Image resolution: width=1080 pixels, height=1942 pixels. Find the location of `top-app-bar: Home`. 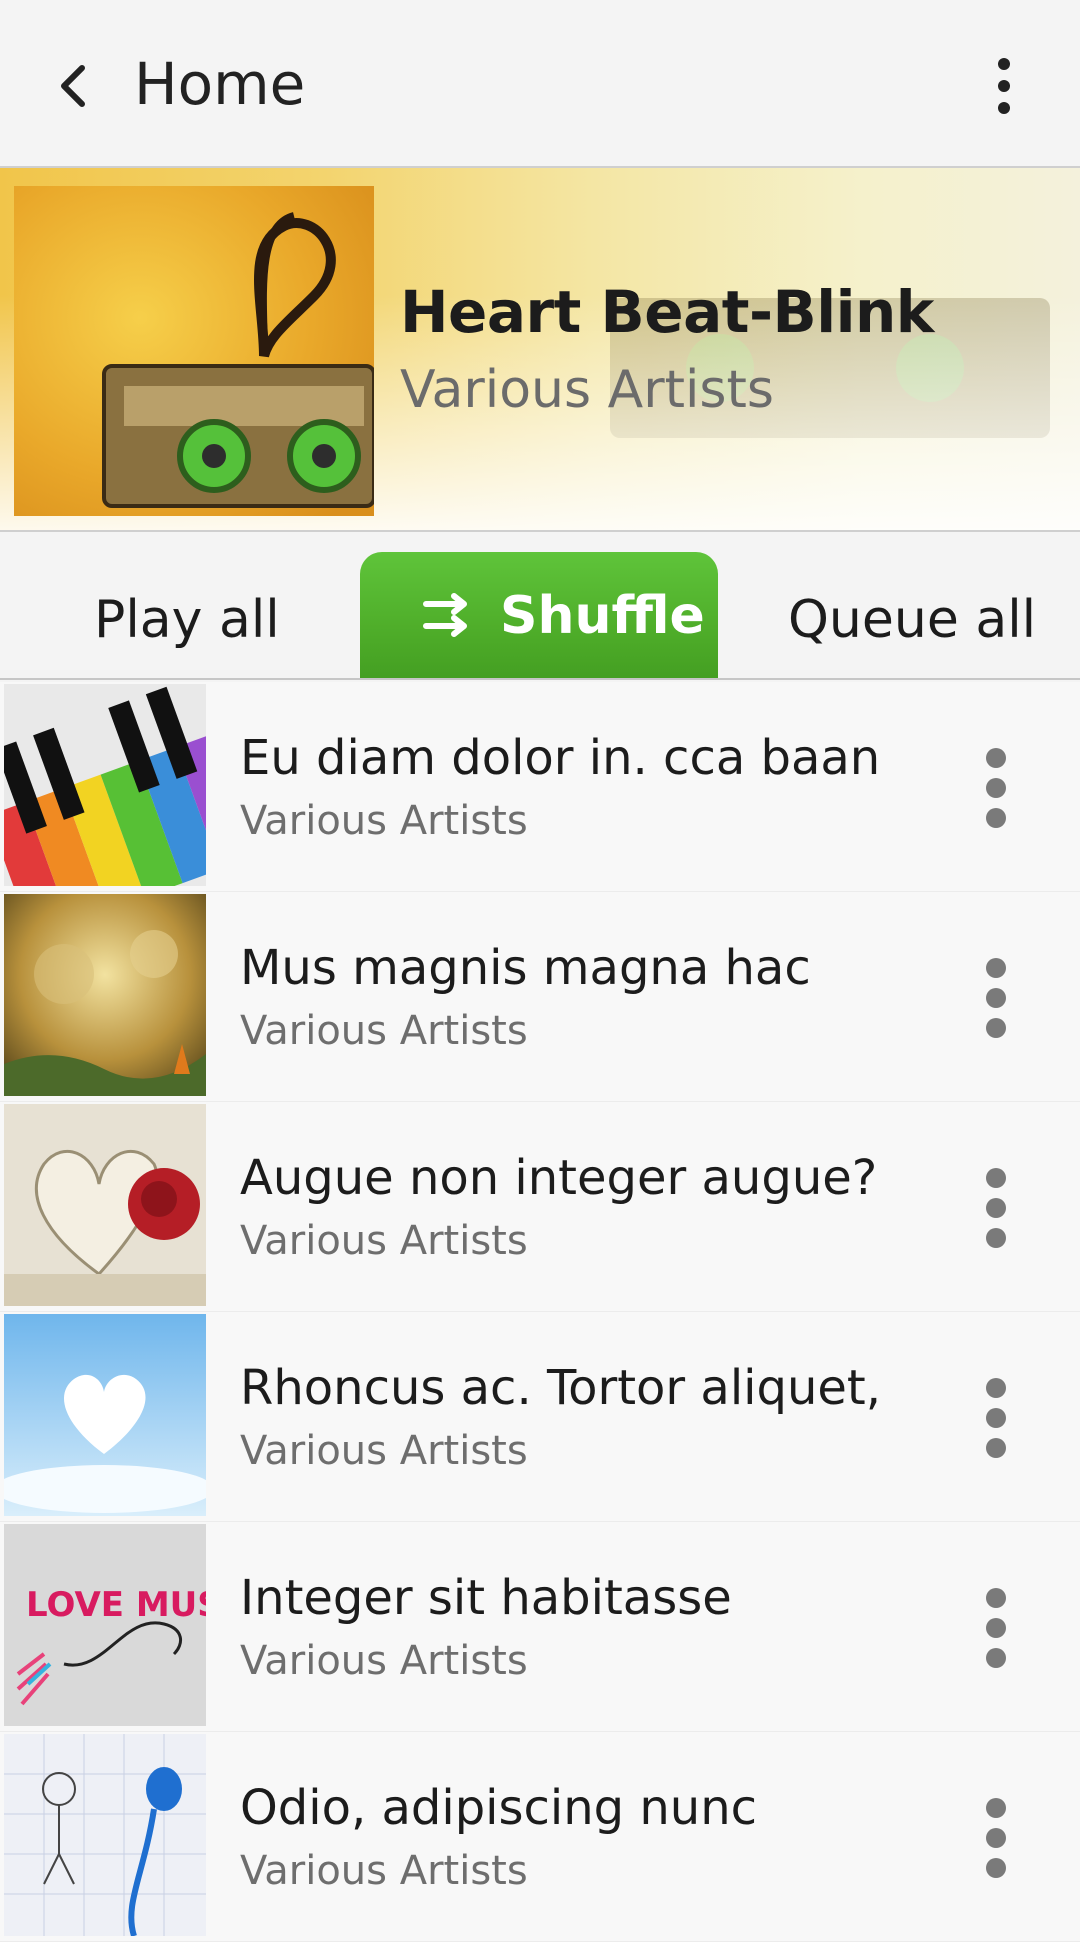

top-app-bar: Home is located at coordinates (540, 84).